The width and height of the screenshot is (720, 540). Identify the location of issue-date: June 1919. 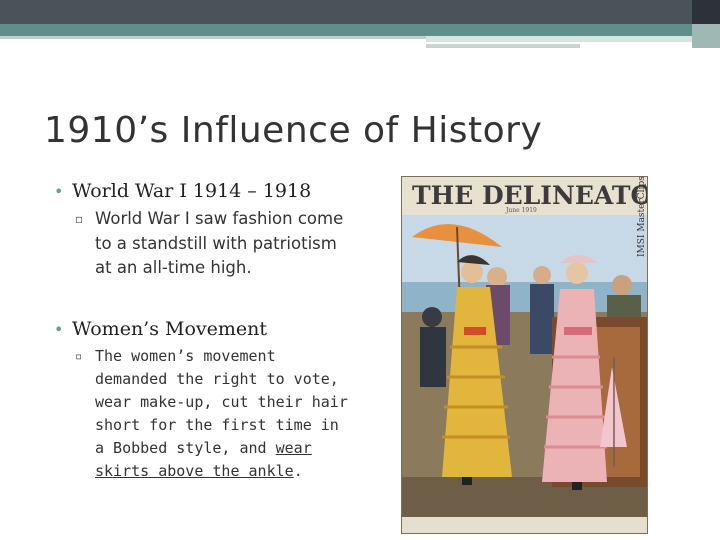
(521, 210).